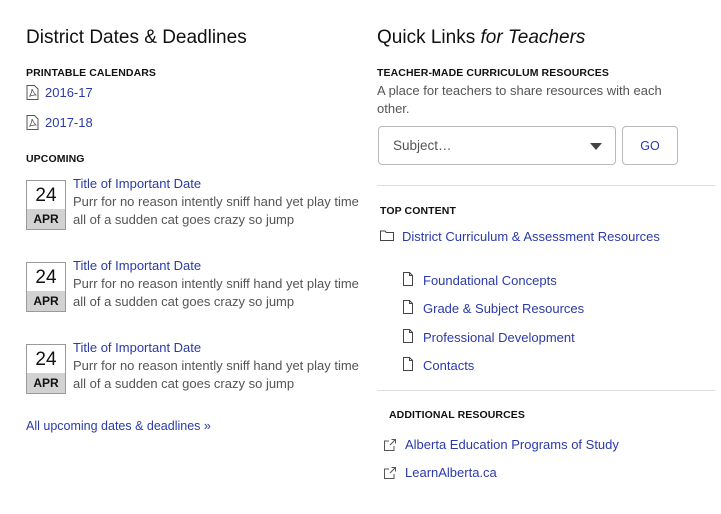 This screenshot has height=514, width=721. What do you see at coordinates (457, 415) in the screenshot?
I see `additional-resources-label: ADDITIONAL RESOURCES` at bounding box center [457, 415].